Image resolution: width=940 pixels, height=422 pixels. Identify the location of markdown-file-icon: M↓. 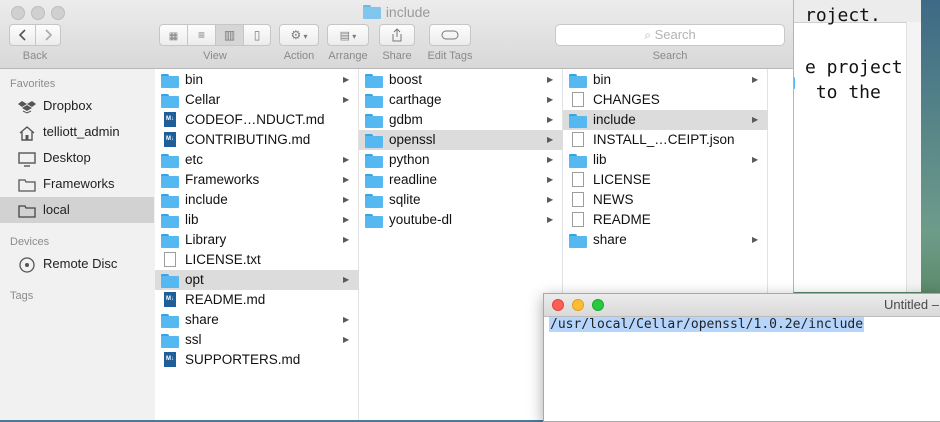
(170, 120).